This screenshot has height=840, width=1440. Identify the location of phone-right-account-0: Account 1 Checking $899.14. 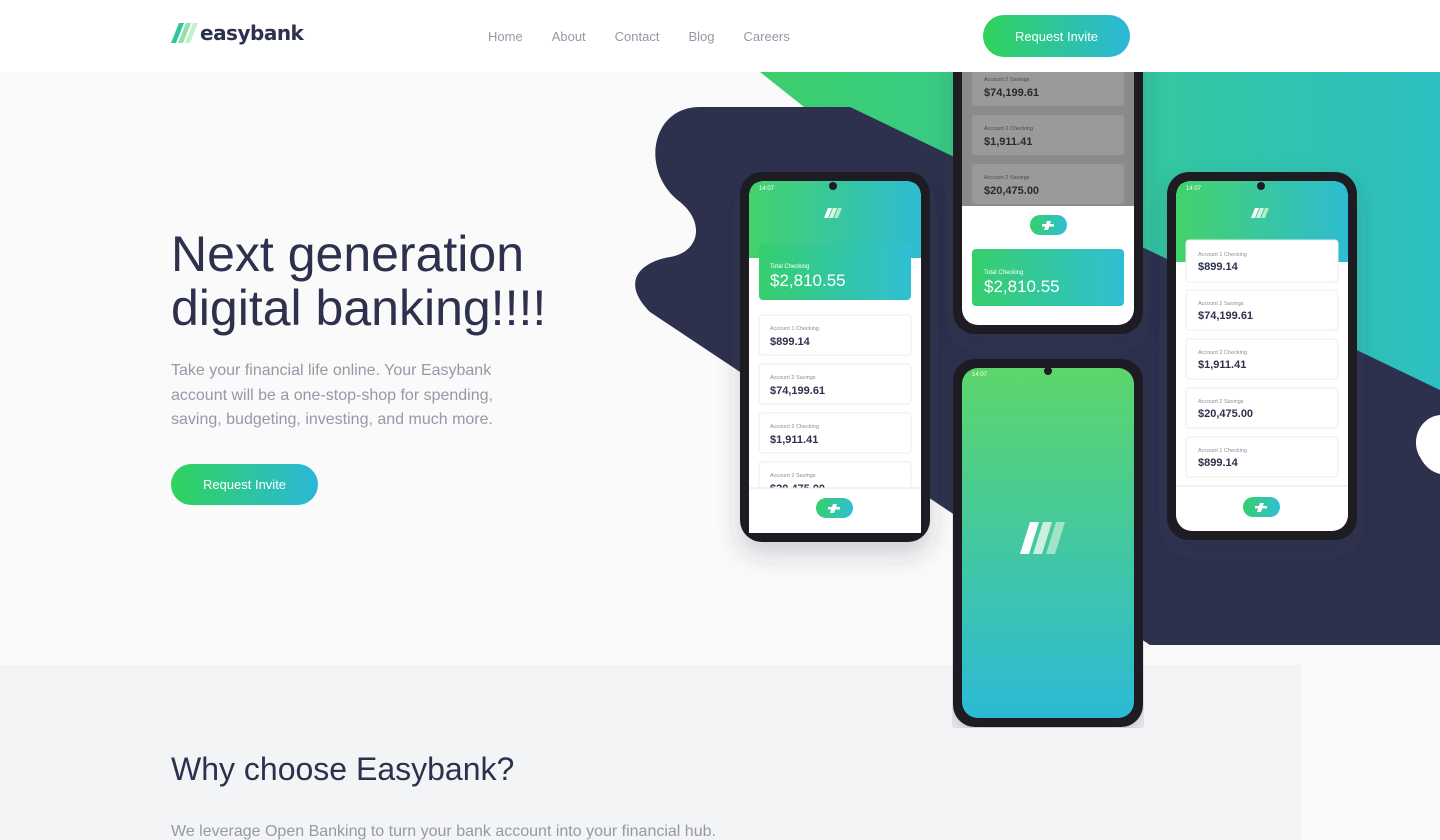
(1262, 261).